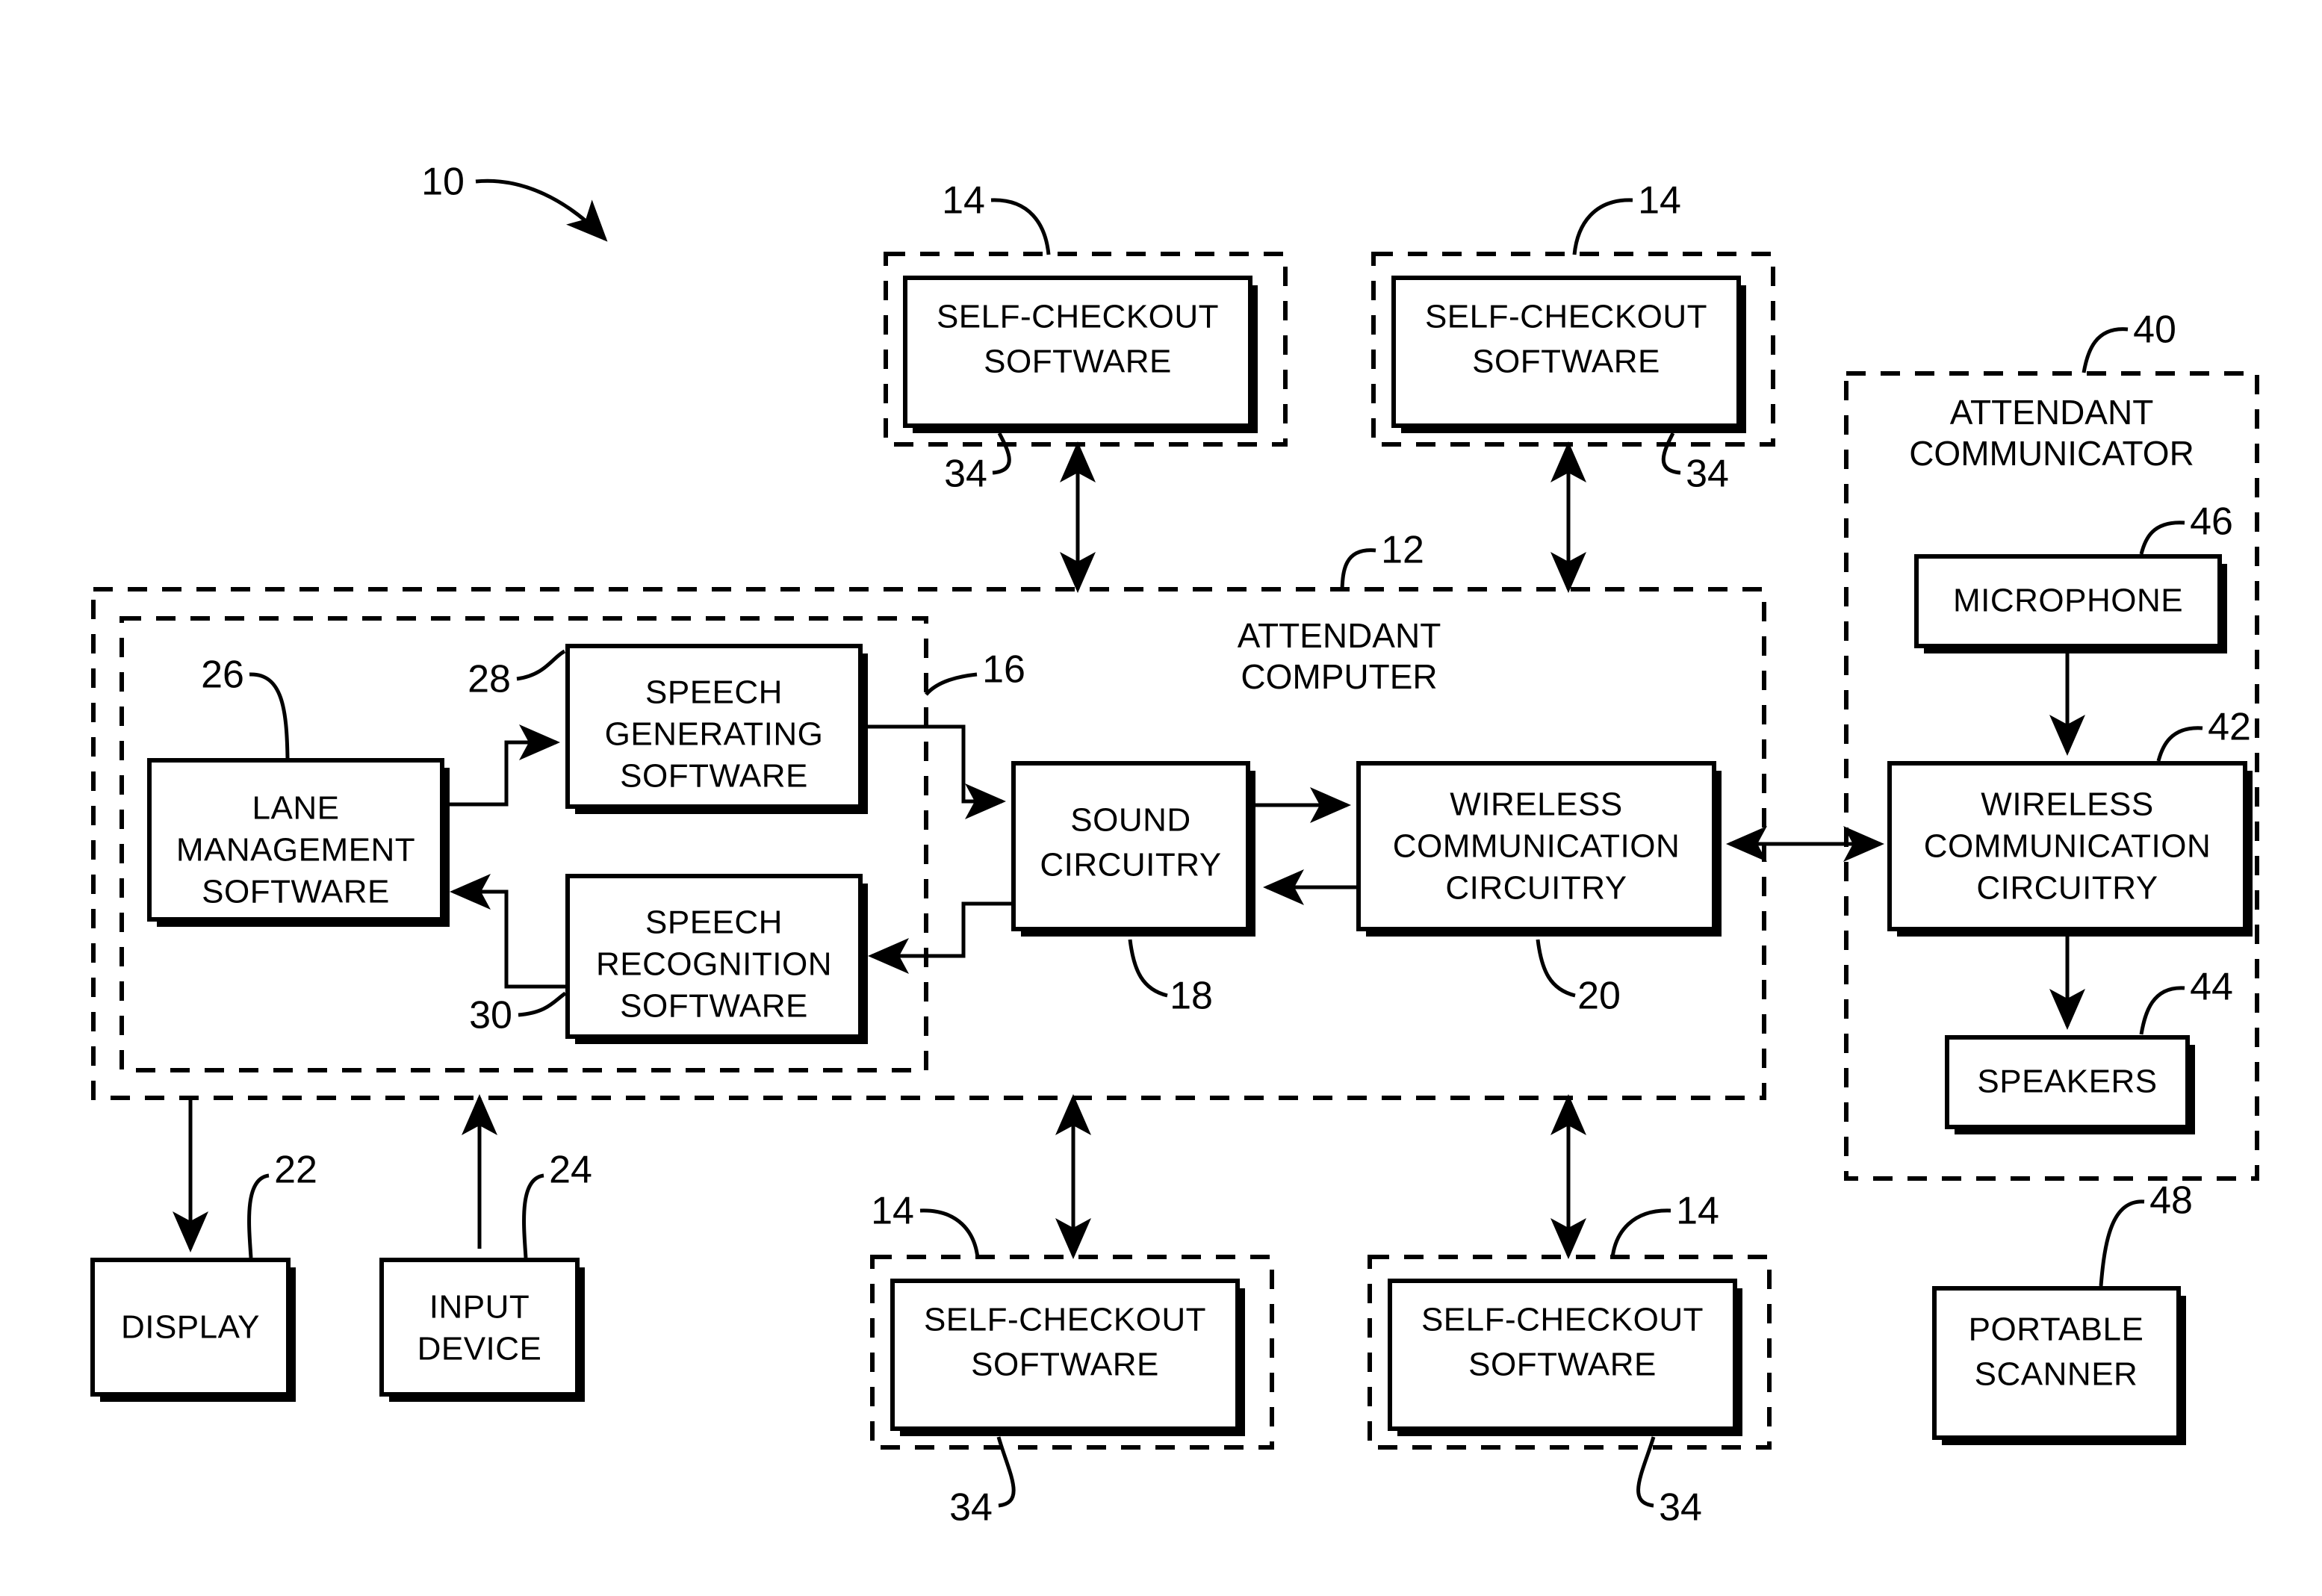 The width and height of the screenshot is (2322, 1596). Describe the element at coordinates (204, 1275) in the screenshot. I see `display-node: DISPLAY 22` at that location.